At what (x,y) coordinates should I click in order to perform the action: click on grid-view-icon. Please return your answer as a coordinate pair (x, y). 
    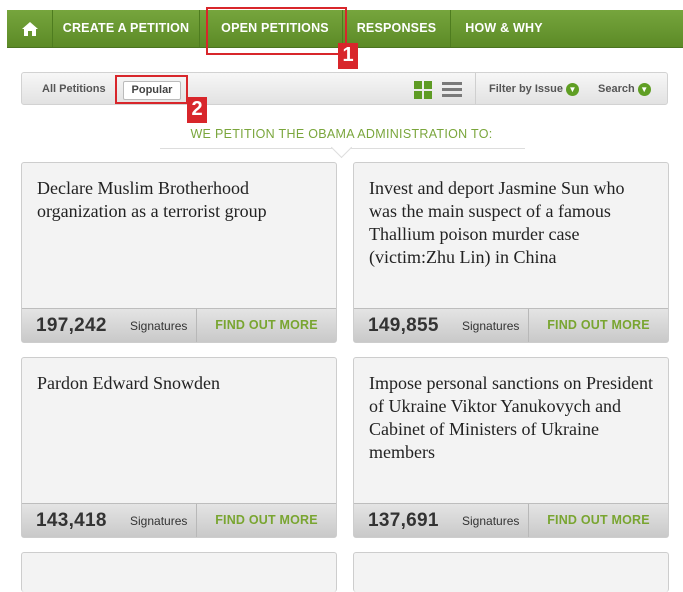
    Looking at the image, I should click on (423, 90).